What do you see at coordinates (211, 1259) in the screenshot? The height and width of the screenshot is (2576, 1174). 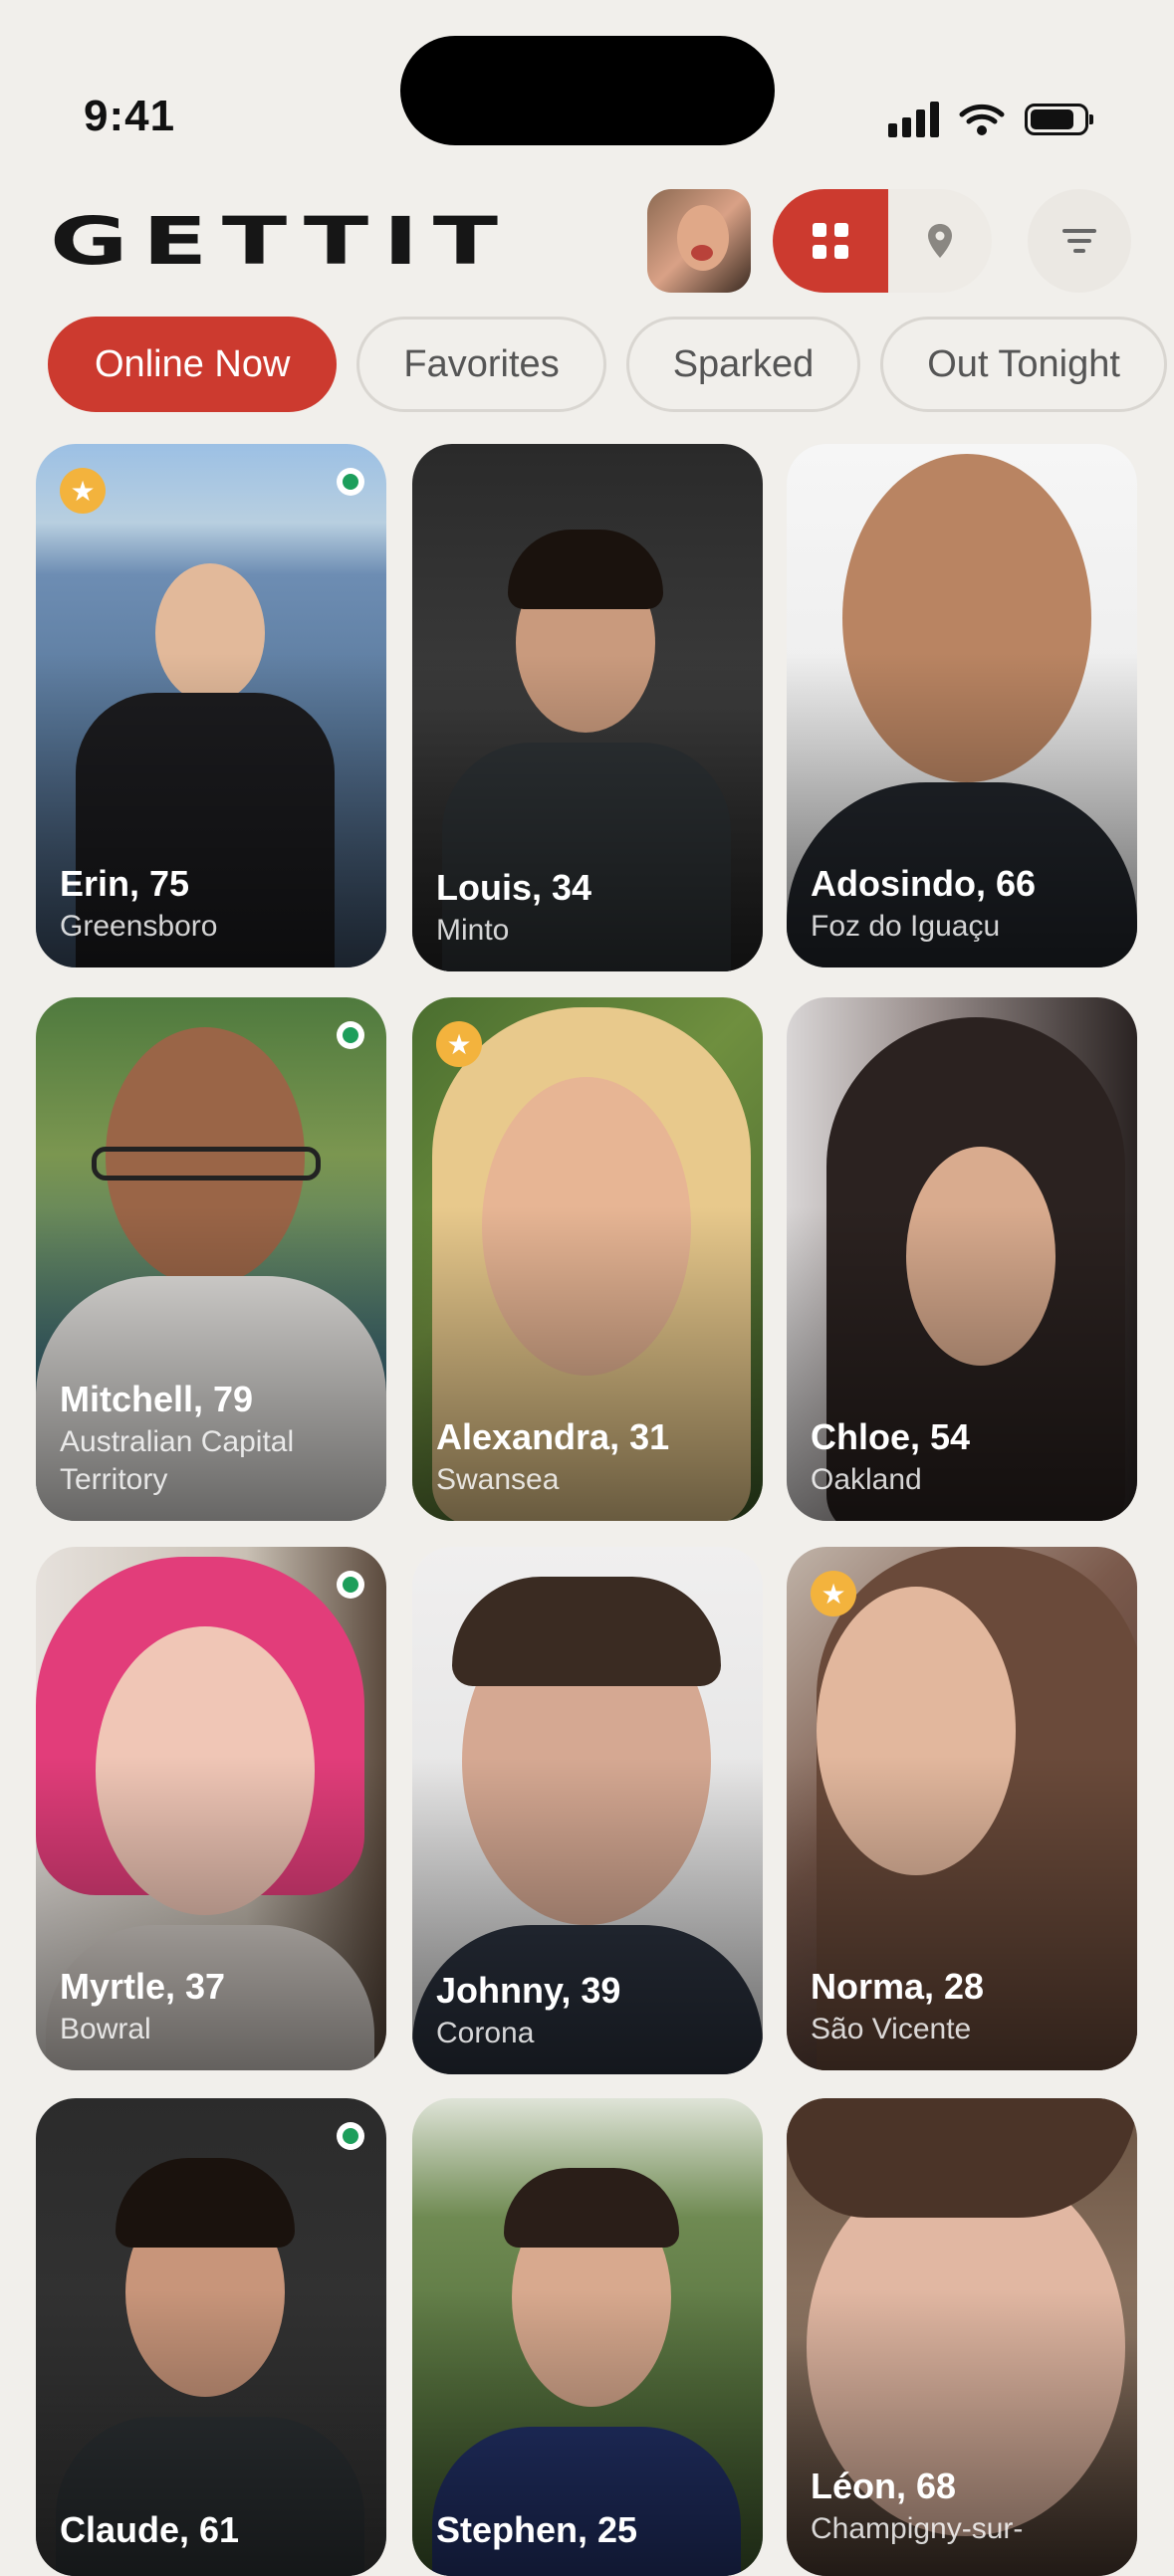 I see `profile-card: Mitchell, 79 Australian Capital Territory` at bounding box center [211, 1259].